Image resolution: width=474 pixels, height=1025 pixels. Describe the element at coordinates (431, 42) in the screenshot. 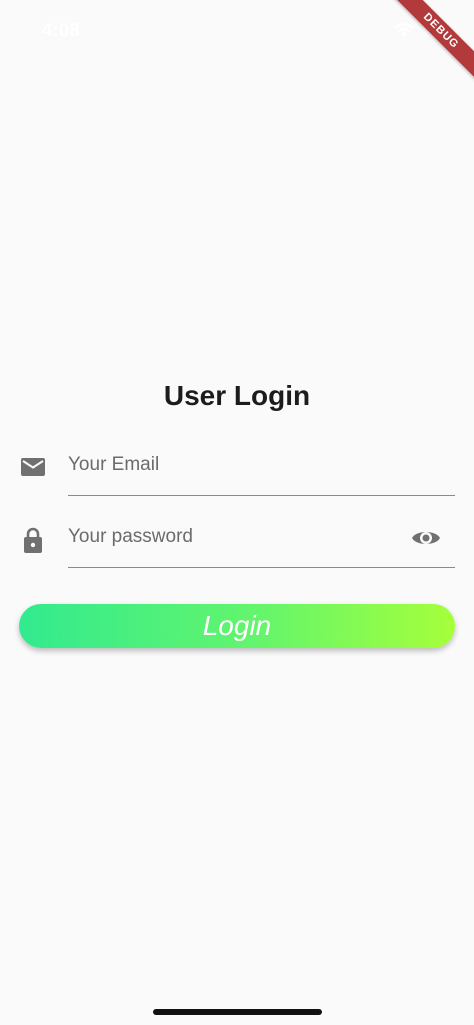

I see `debug-ribbon-label: DEBUG` at that location.